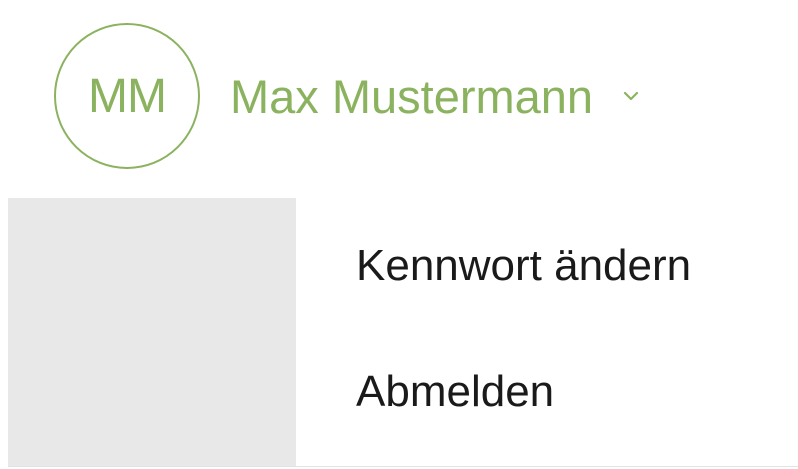 This screenshot has height=469, width=798. I want to click on chevron-down-icon, so click(631, 96).